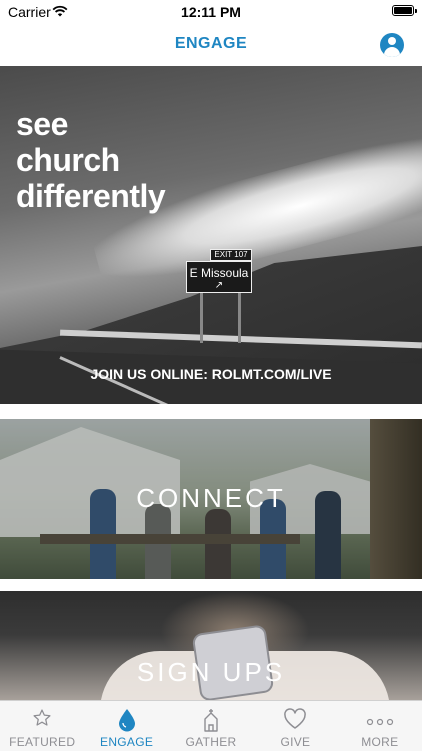 This screenshot has height=751, width=422. Describe the element at coordinates (211, 672) in the screenshot. I see `card-title: SIGN UPS` at that location.